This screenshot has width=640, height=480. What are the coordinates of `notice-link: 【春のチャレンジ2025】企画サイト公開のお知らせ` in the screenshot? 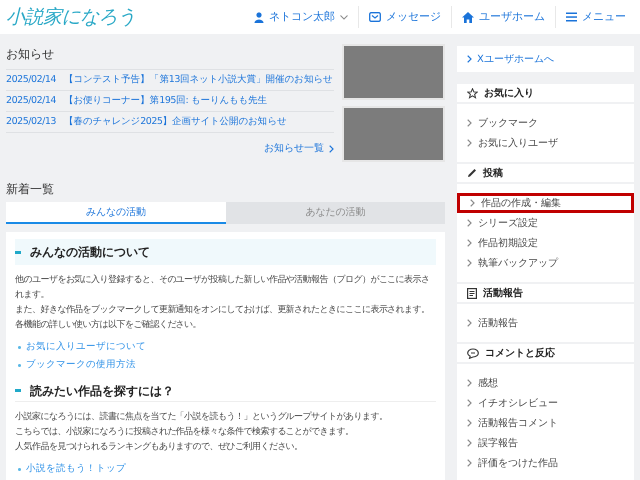 It's located at (175, 122).